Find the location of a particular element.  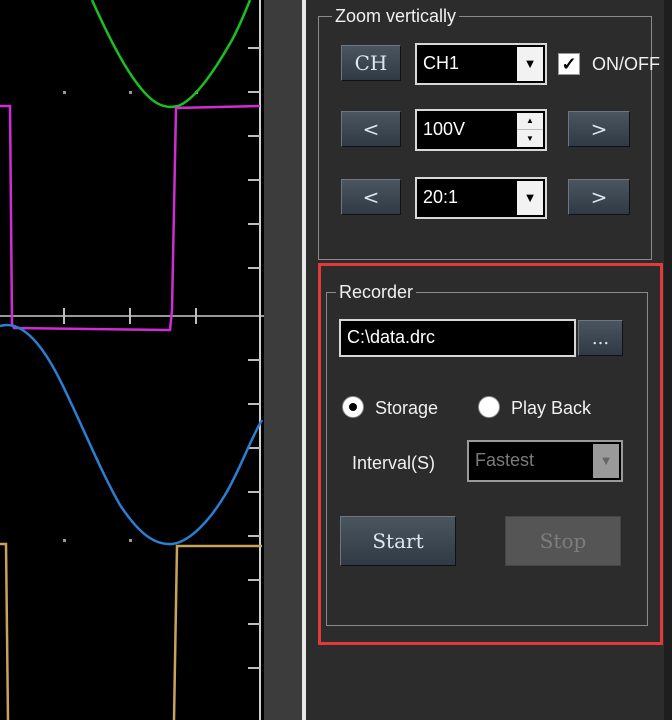

trace-blue is located at coordinates (132, 434).